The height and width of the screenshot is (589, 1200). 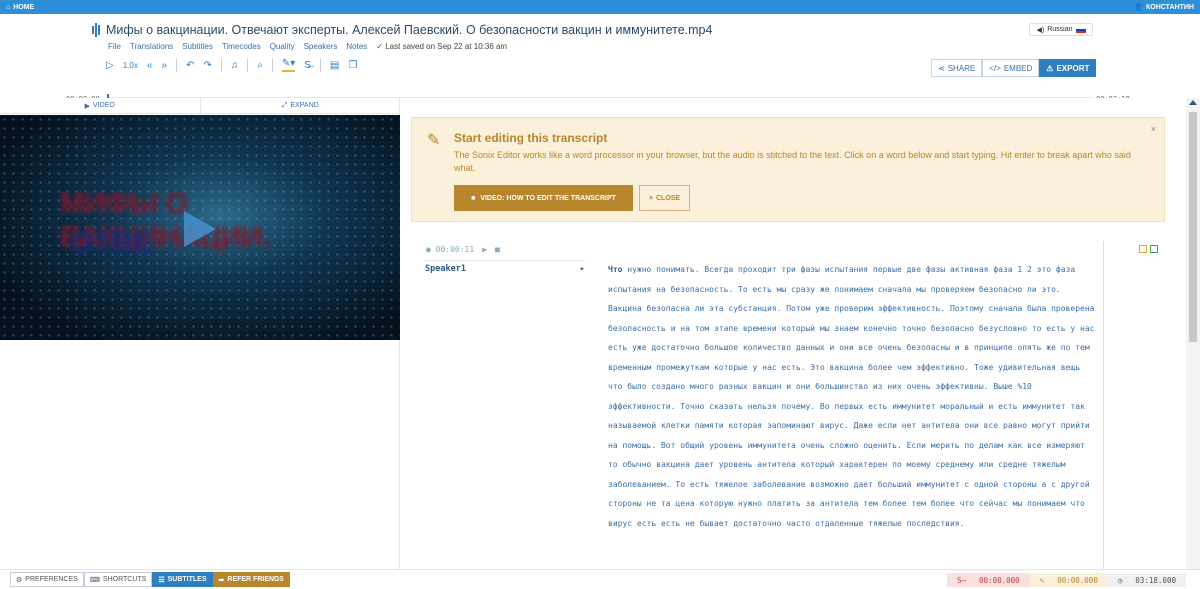 What do you see at coordinates (288, 65) in the screenshot?
I see `highlight-icon: ✎▾` at bounding box center [288, 65].